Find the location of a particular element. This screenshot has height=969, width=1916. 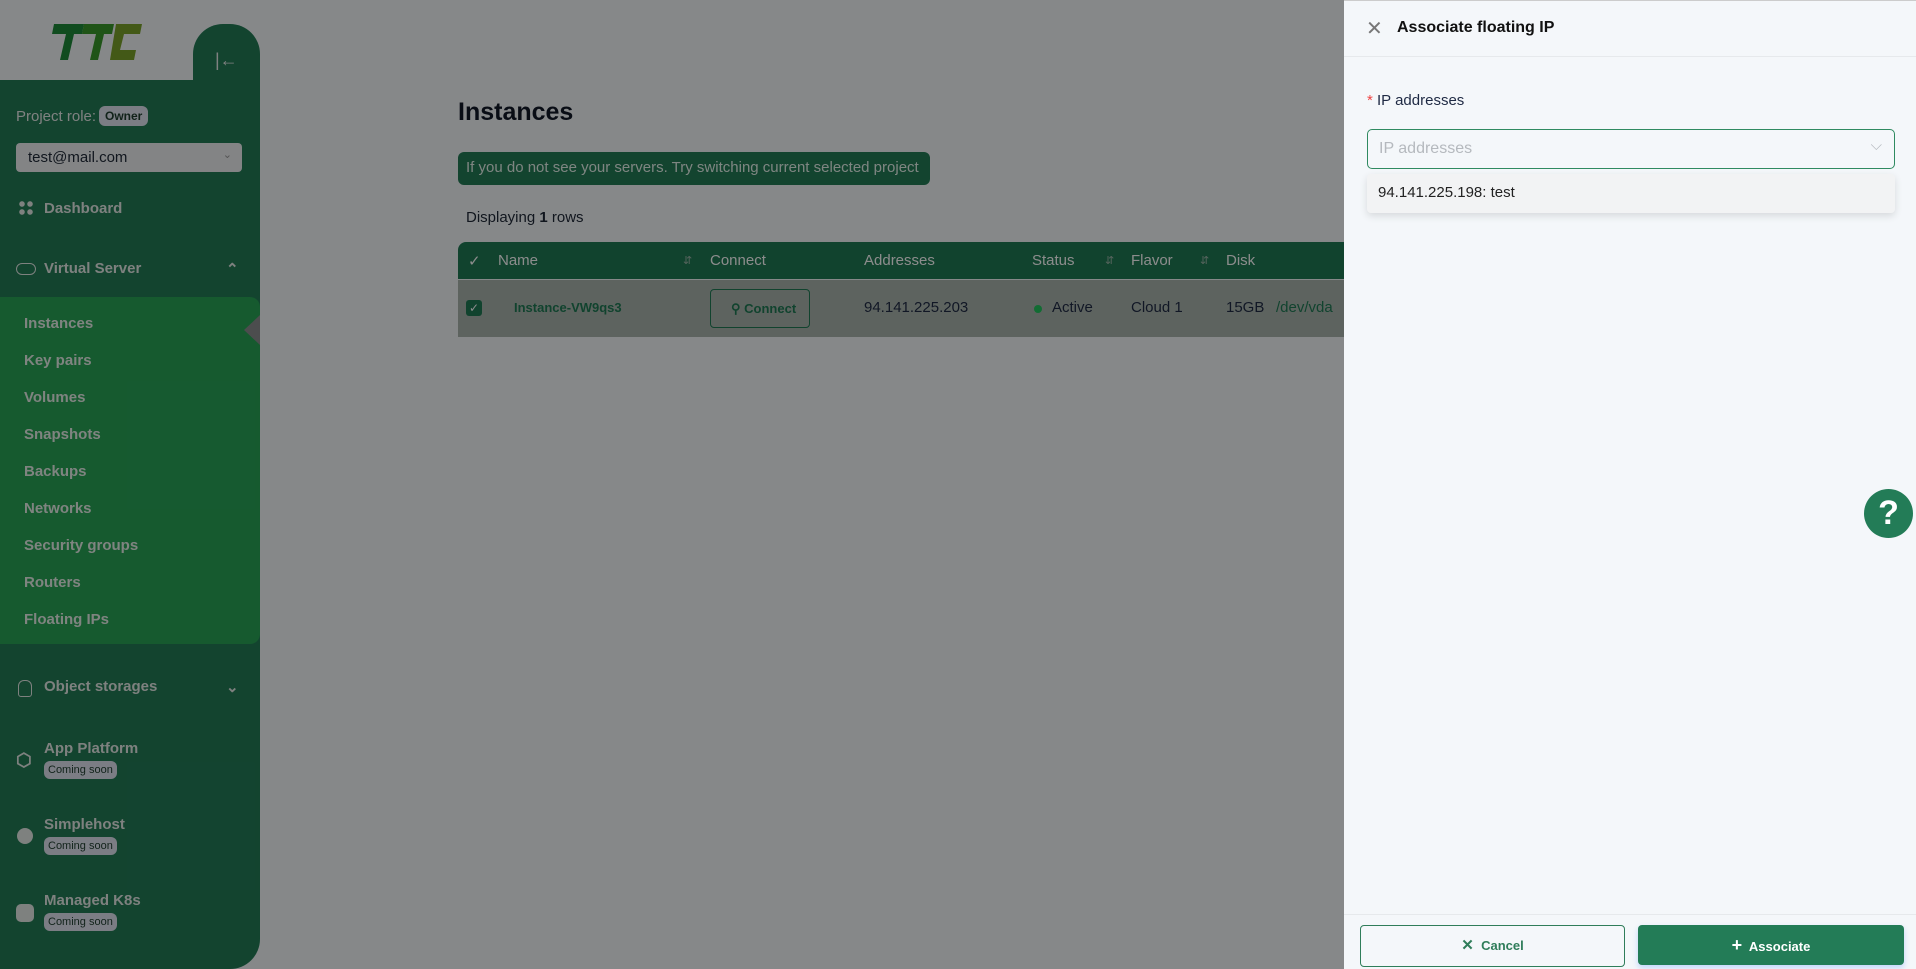

ip-addresses-select: IP addresses ⌵ is located at coordinates (1631, 149).